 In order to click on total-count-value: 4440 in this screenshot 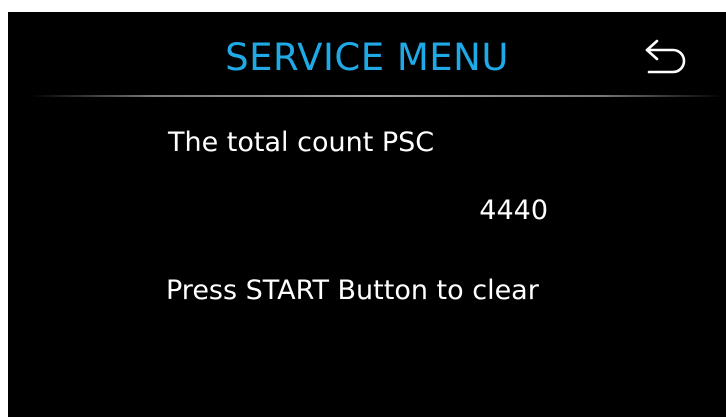, I will do `click(513, 210)`.